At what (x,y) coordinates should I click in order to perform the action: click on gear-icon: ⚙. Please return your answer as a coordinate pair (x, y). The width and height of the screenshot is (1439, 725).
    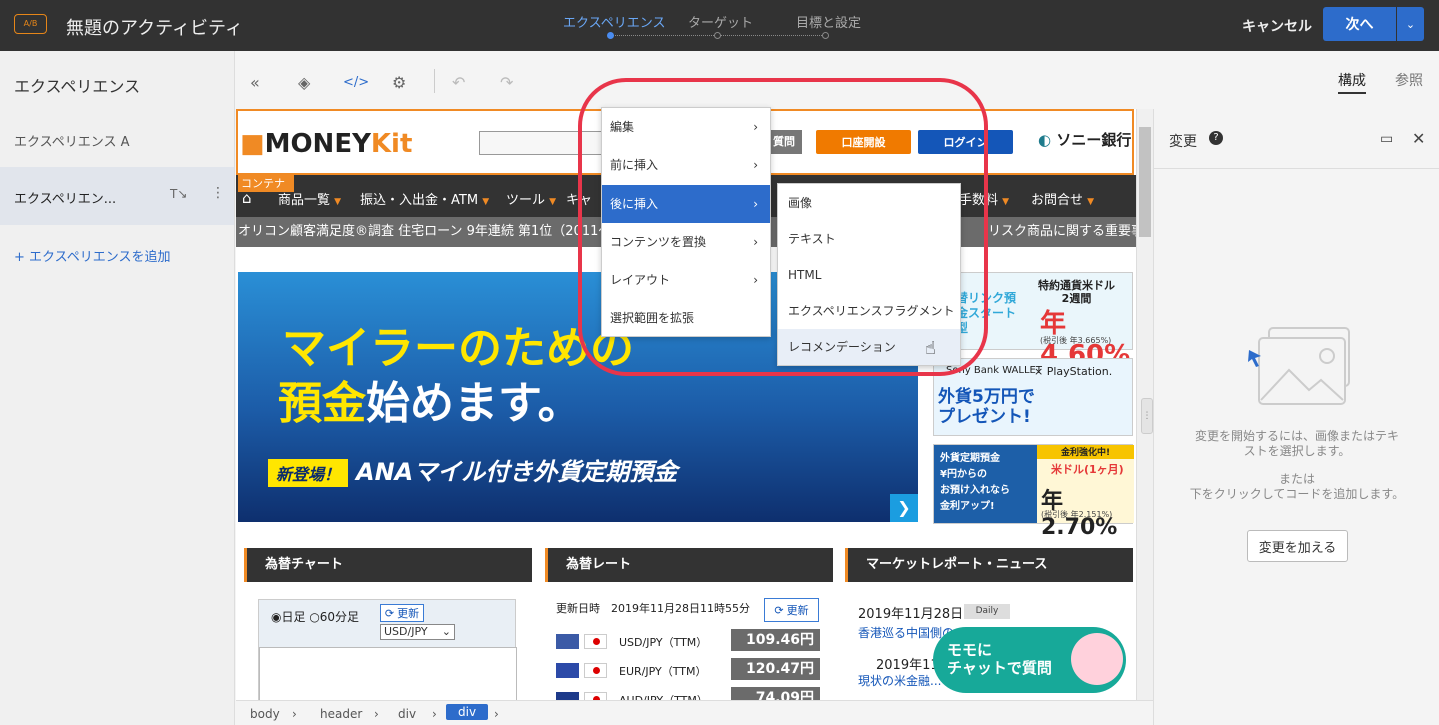
    Looking at the image, I should click on (399, 82).